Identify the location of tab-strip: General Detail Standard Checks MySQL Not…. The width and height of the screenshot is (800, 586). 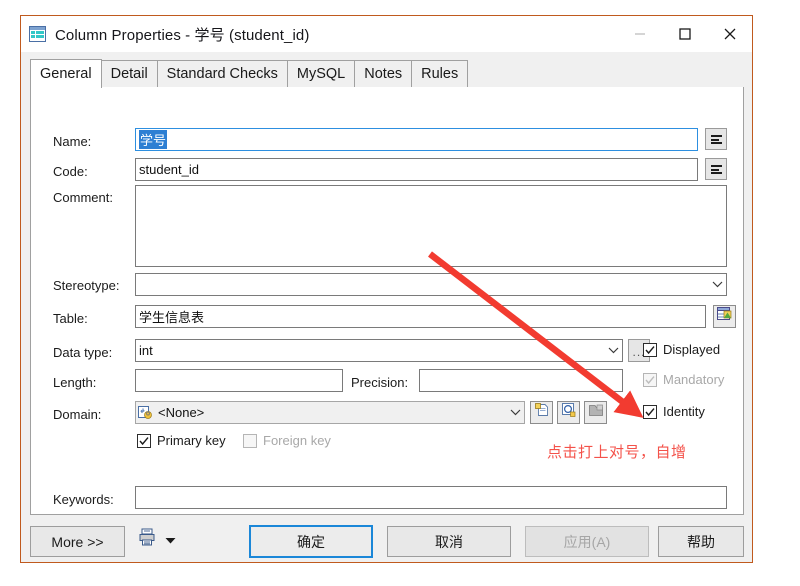
(387, 73).